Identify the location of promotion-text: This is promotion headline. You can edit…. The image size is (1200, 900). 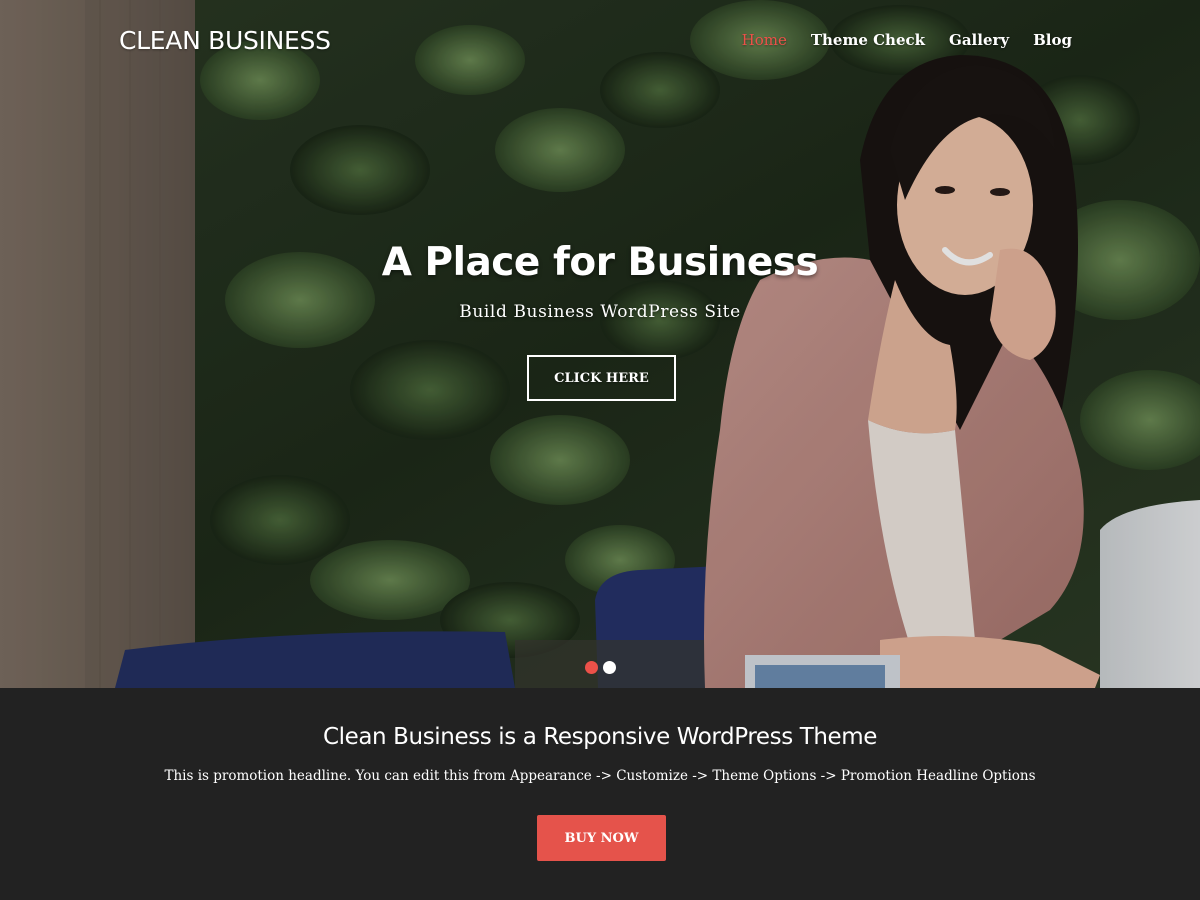
(600, 776).